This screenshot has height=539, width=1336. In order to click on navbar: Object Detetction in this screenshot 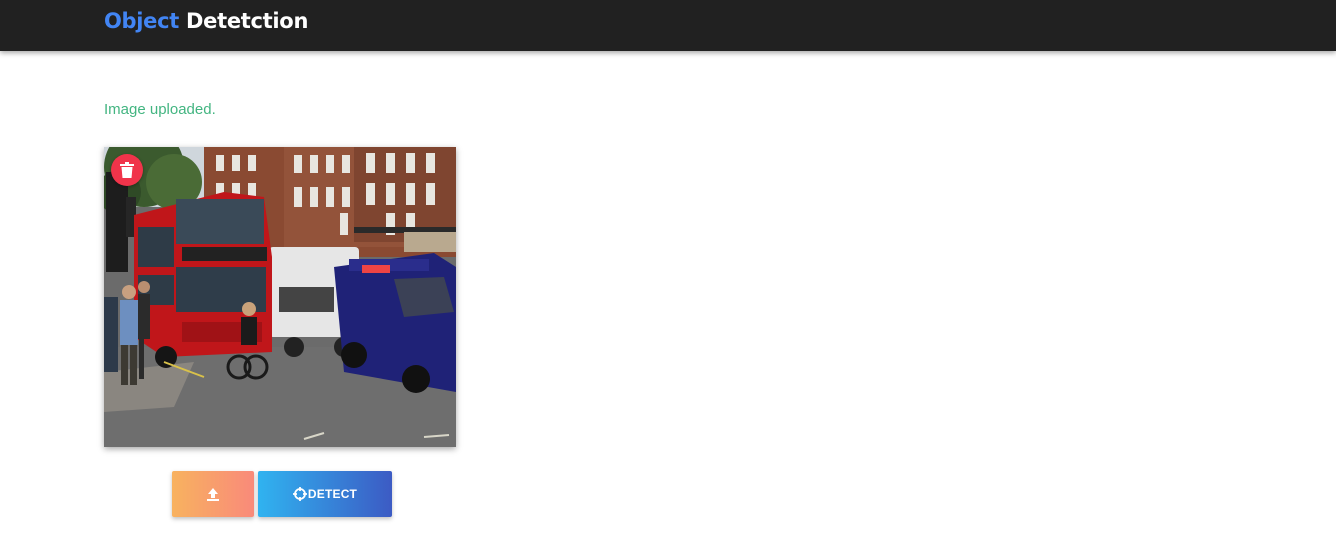, I will do `click(668, 25)`.